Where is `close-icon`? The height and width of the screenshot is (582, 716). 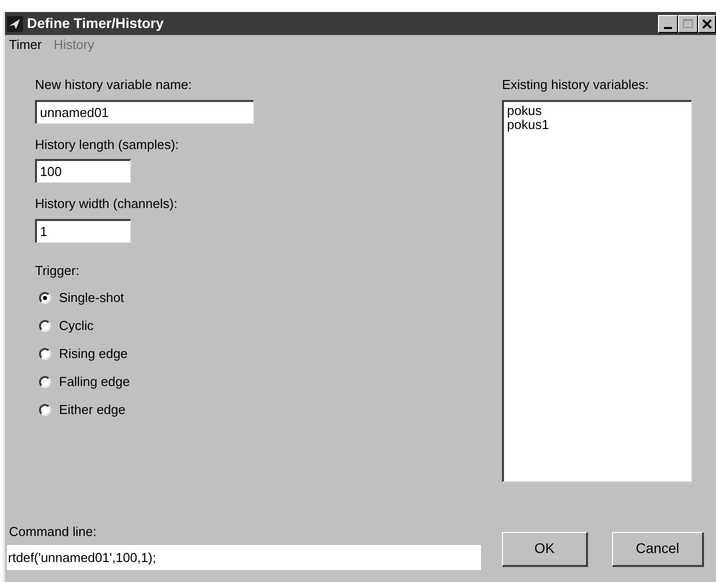
close-icon is located at coordinates (707, 23).